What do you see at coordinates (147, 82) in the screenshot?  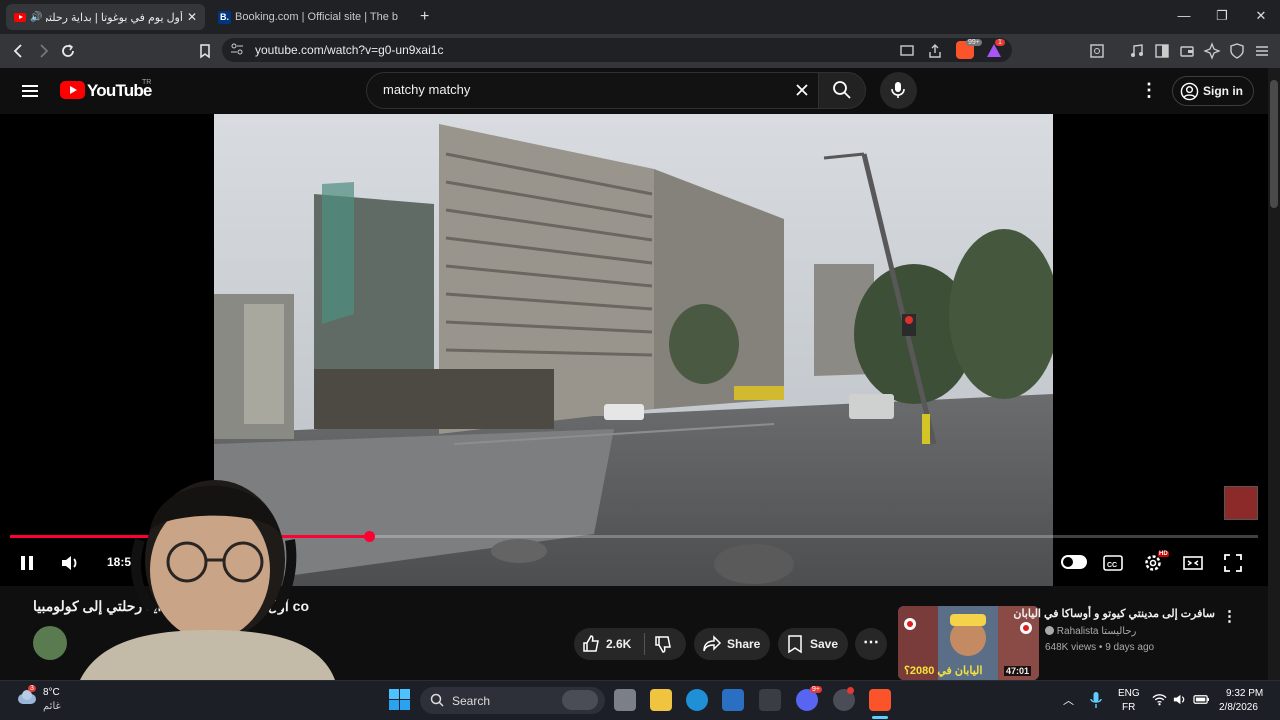 I see `region-code: TR` at bounding box center [147, 82].